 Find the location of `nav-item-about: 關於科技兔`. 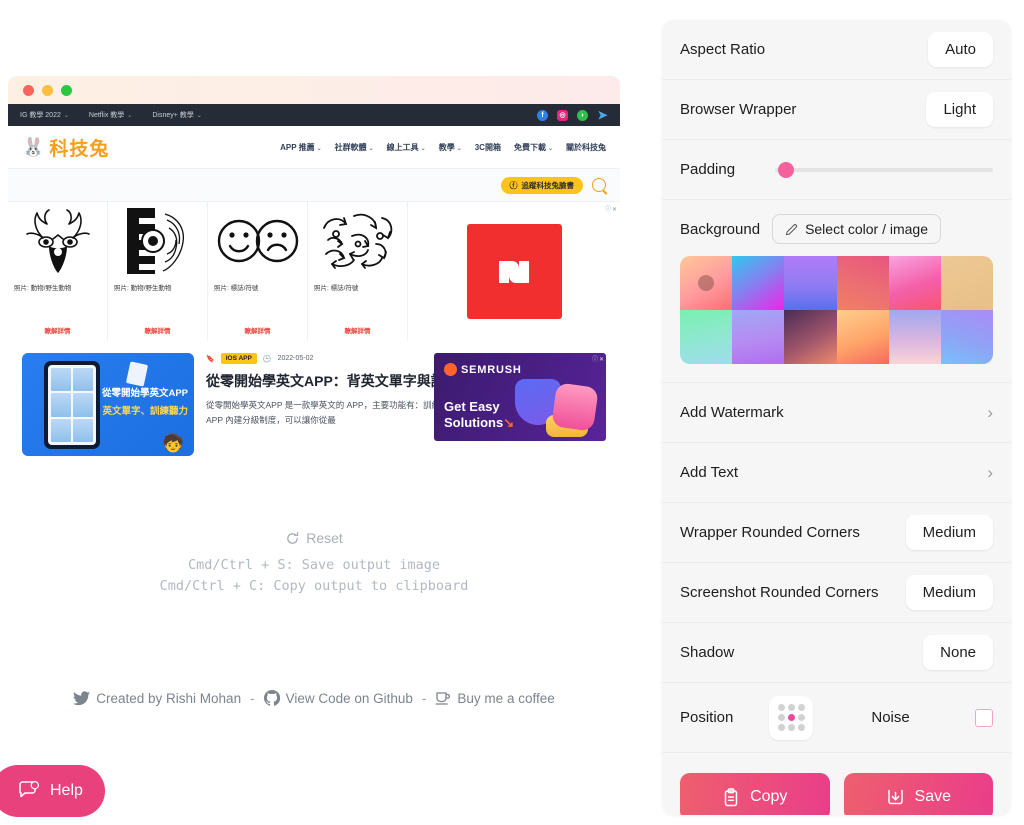

nav-item-about: 關於科技兔 is located at coordinates (586, 147).